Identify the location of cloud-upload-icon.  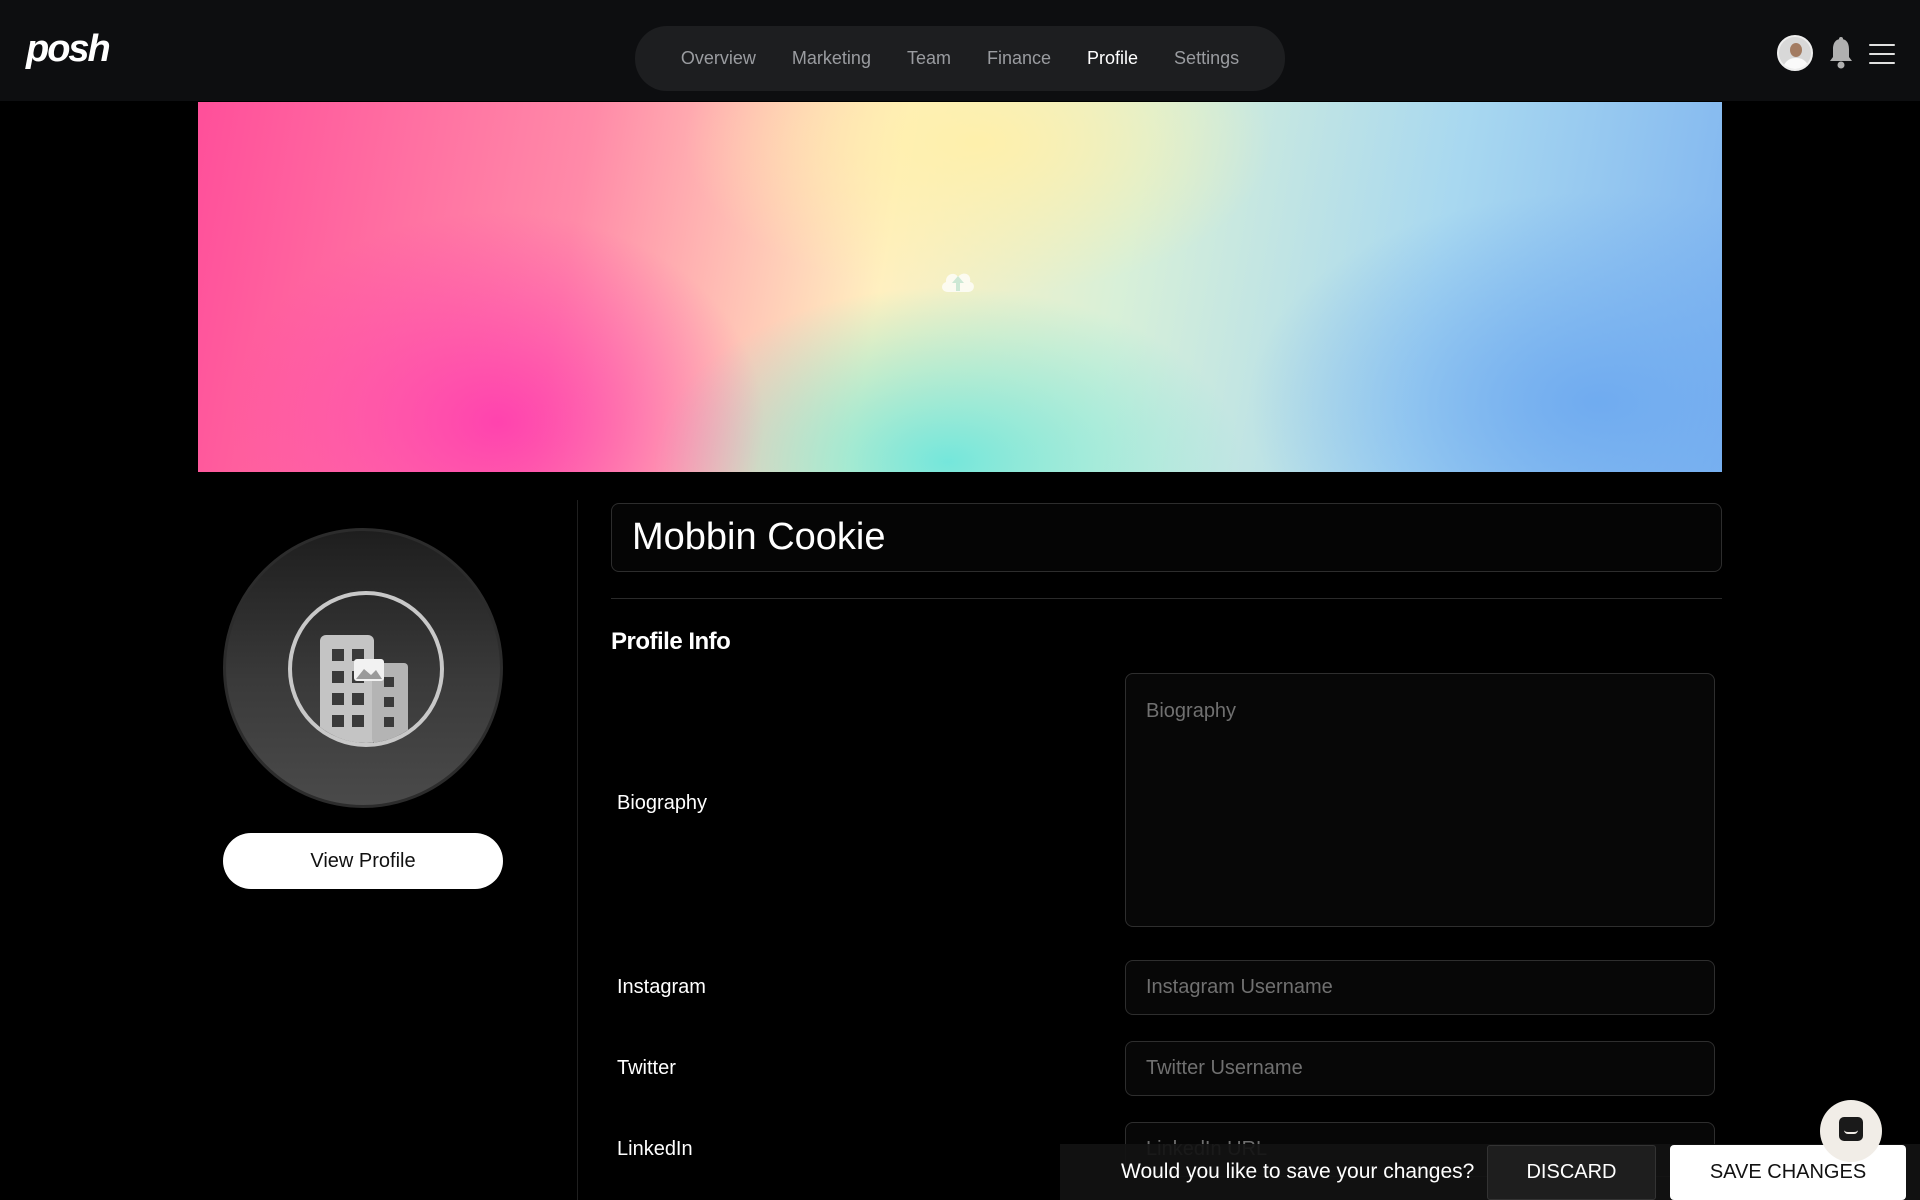
(958, 279).